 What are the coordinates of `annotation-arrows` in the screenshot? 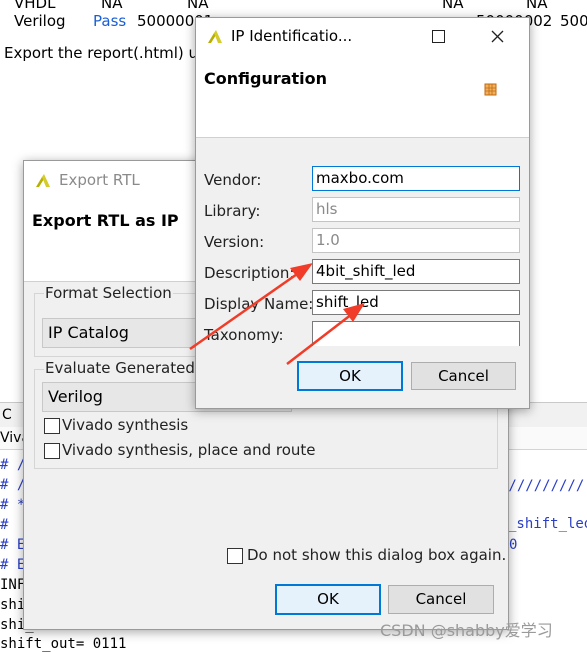 It's located at (277, 314).